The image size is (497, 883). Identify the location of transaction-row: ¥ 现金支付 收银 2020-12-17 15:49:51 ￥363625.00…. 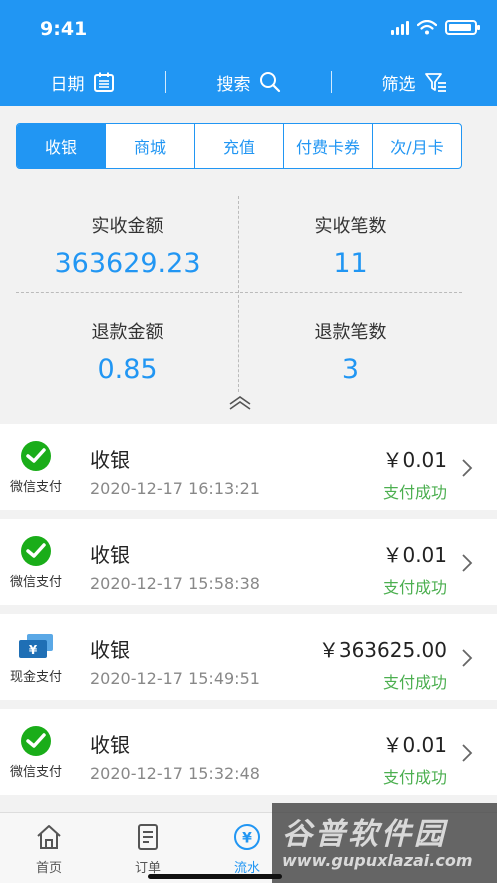
(248, 657).